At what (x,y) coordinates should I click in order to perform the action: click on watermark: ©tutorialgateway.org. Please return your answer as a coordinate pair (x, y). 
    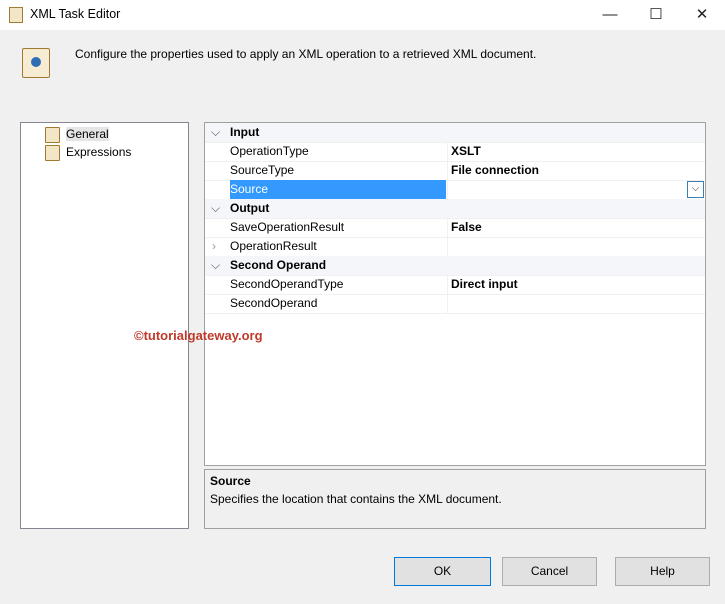
    Looking at the image, I should click on (198, 335).